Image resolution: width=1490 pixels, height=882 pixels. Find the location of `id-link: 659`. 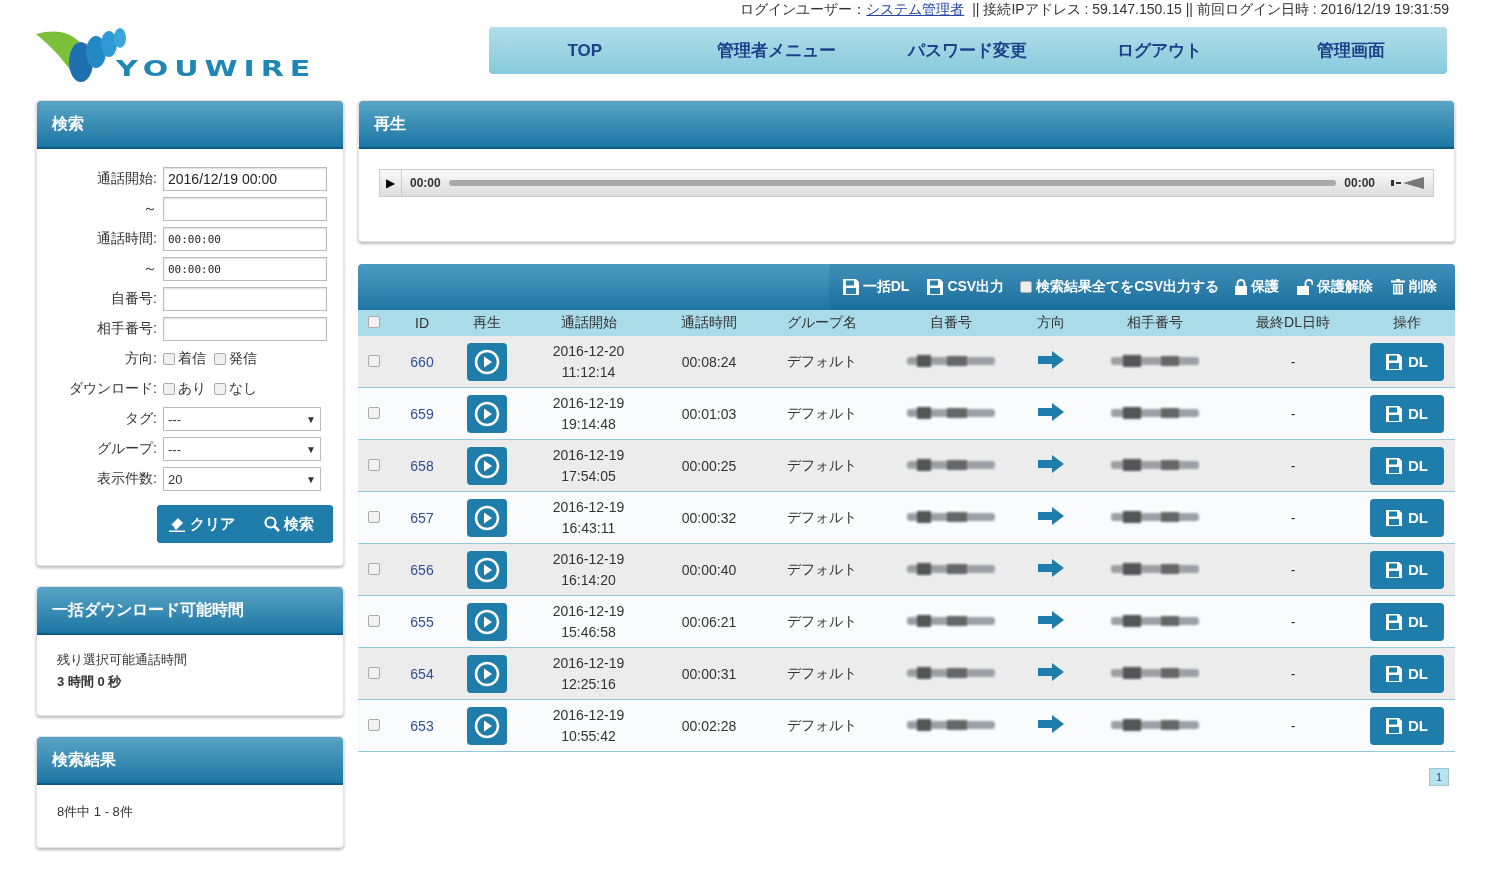

id-link: 659 is located at coordinates (422, 413).